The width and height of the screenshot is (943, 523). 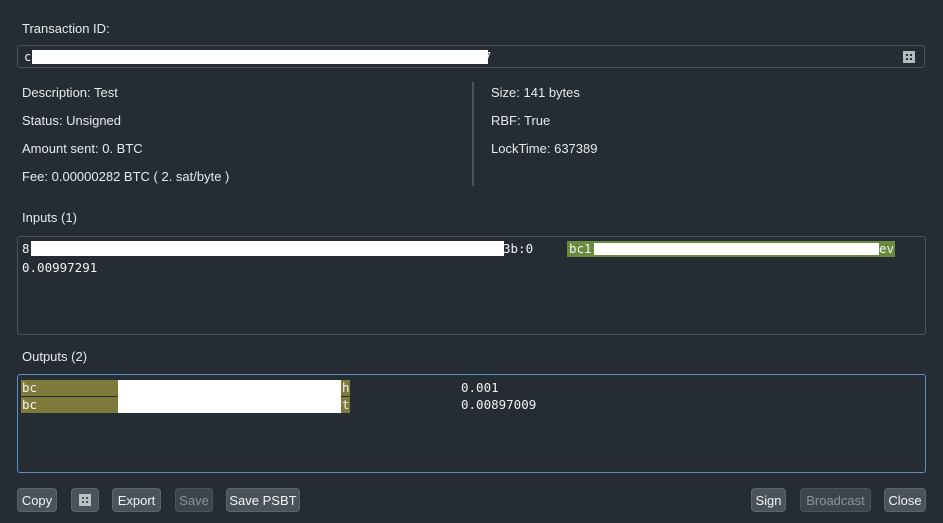 What do you see at coordinates (768, 500) in the screenshot?
I see `sign-button: Sign` at bounding box center [768, 500].